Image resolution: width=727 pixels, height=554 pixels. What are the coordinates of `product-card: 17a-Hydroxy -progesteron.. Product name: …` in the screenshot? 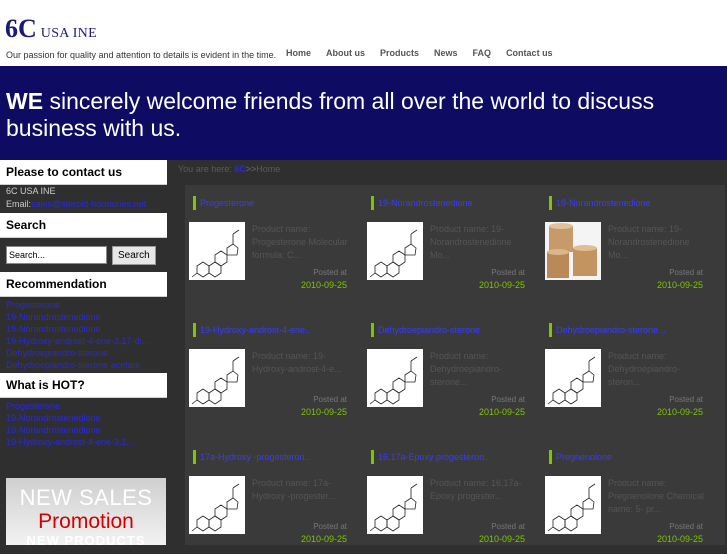 It's located at (271, 496).